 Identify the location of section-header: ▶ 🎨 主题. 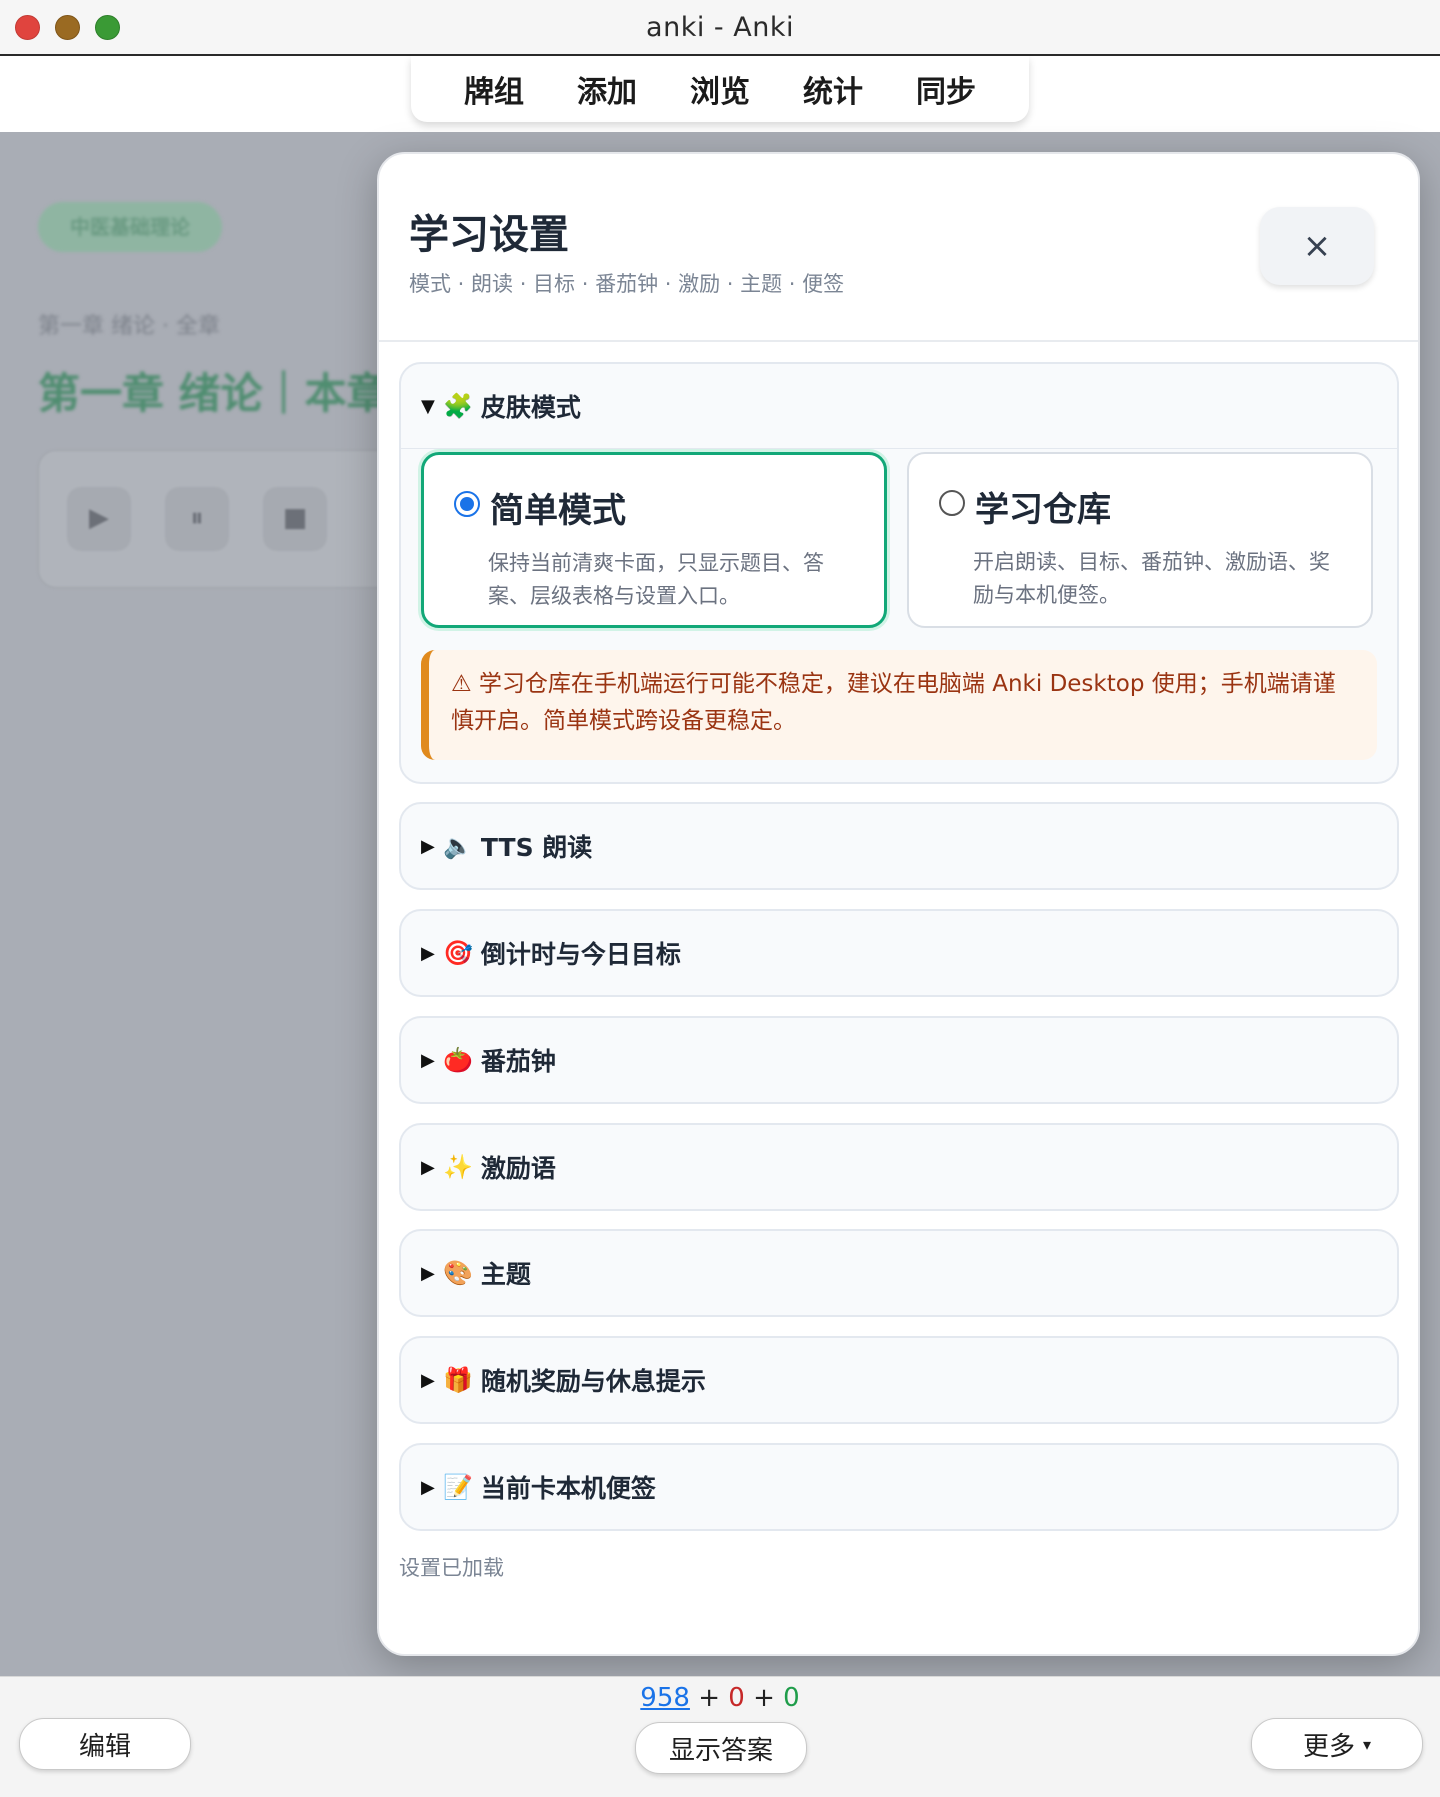
(476, 1273).